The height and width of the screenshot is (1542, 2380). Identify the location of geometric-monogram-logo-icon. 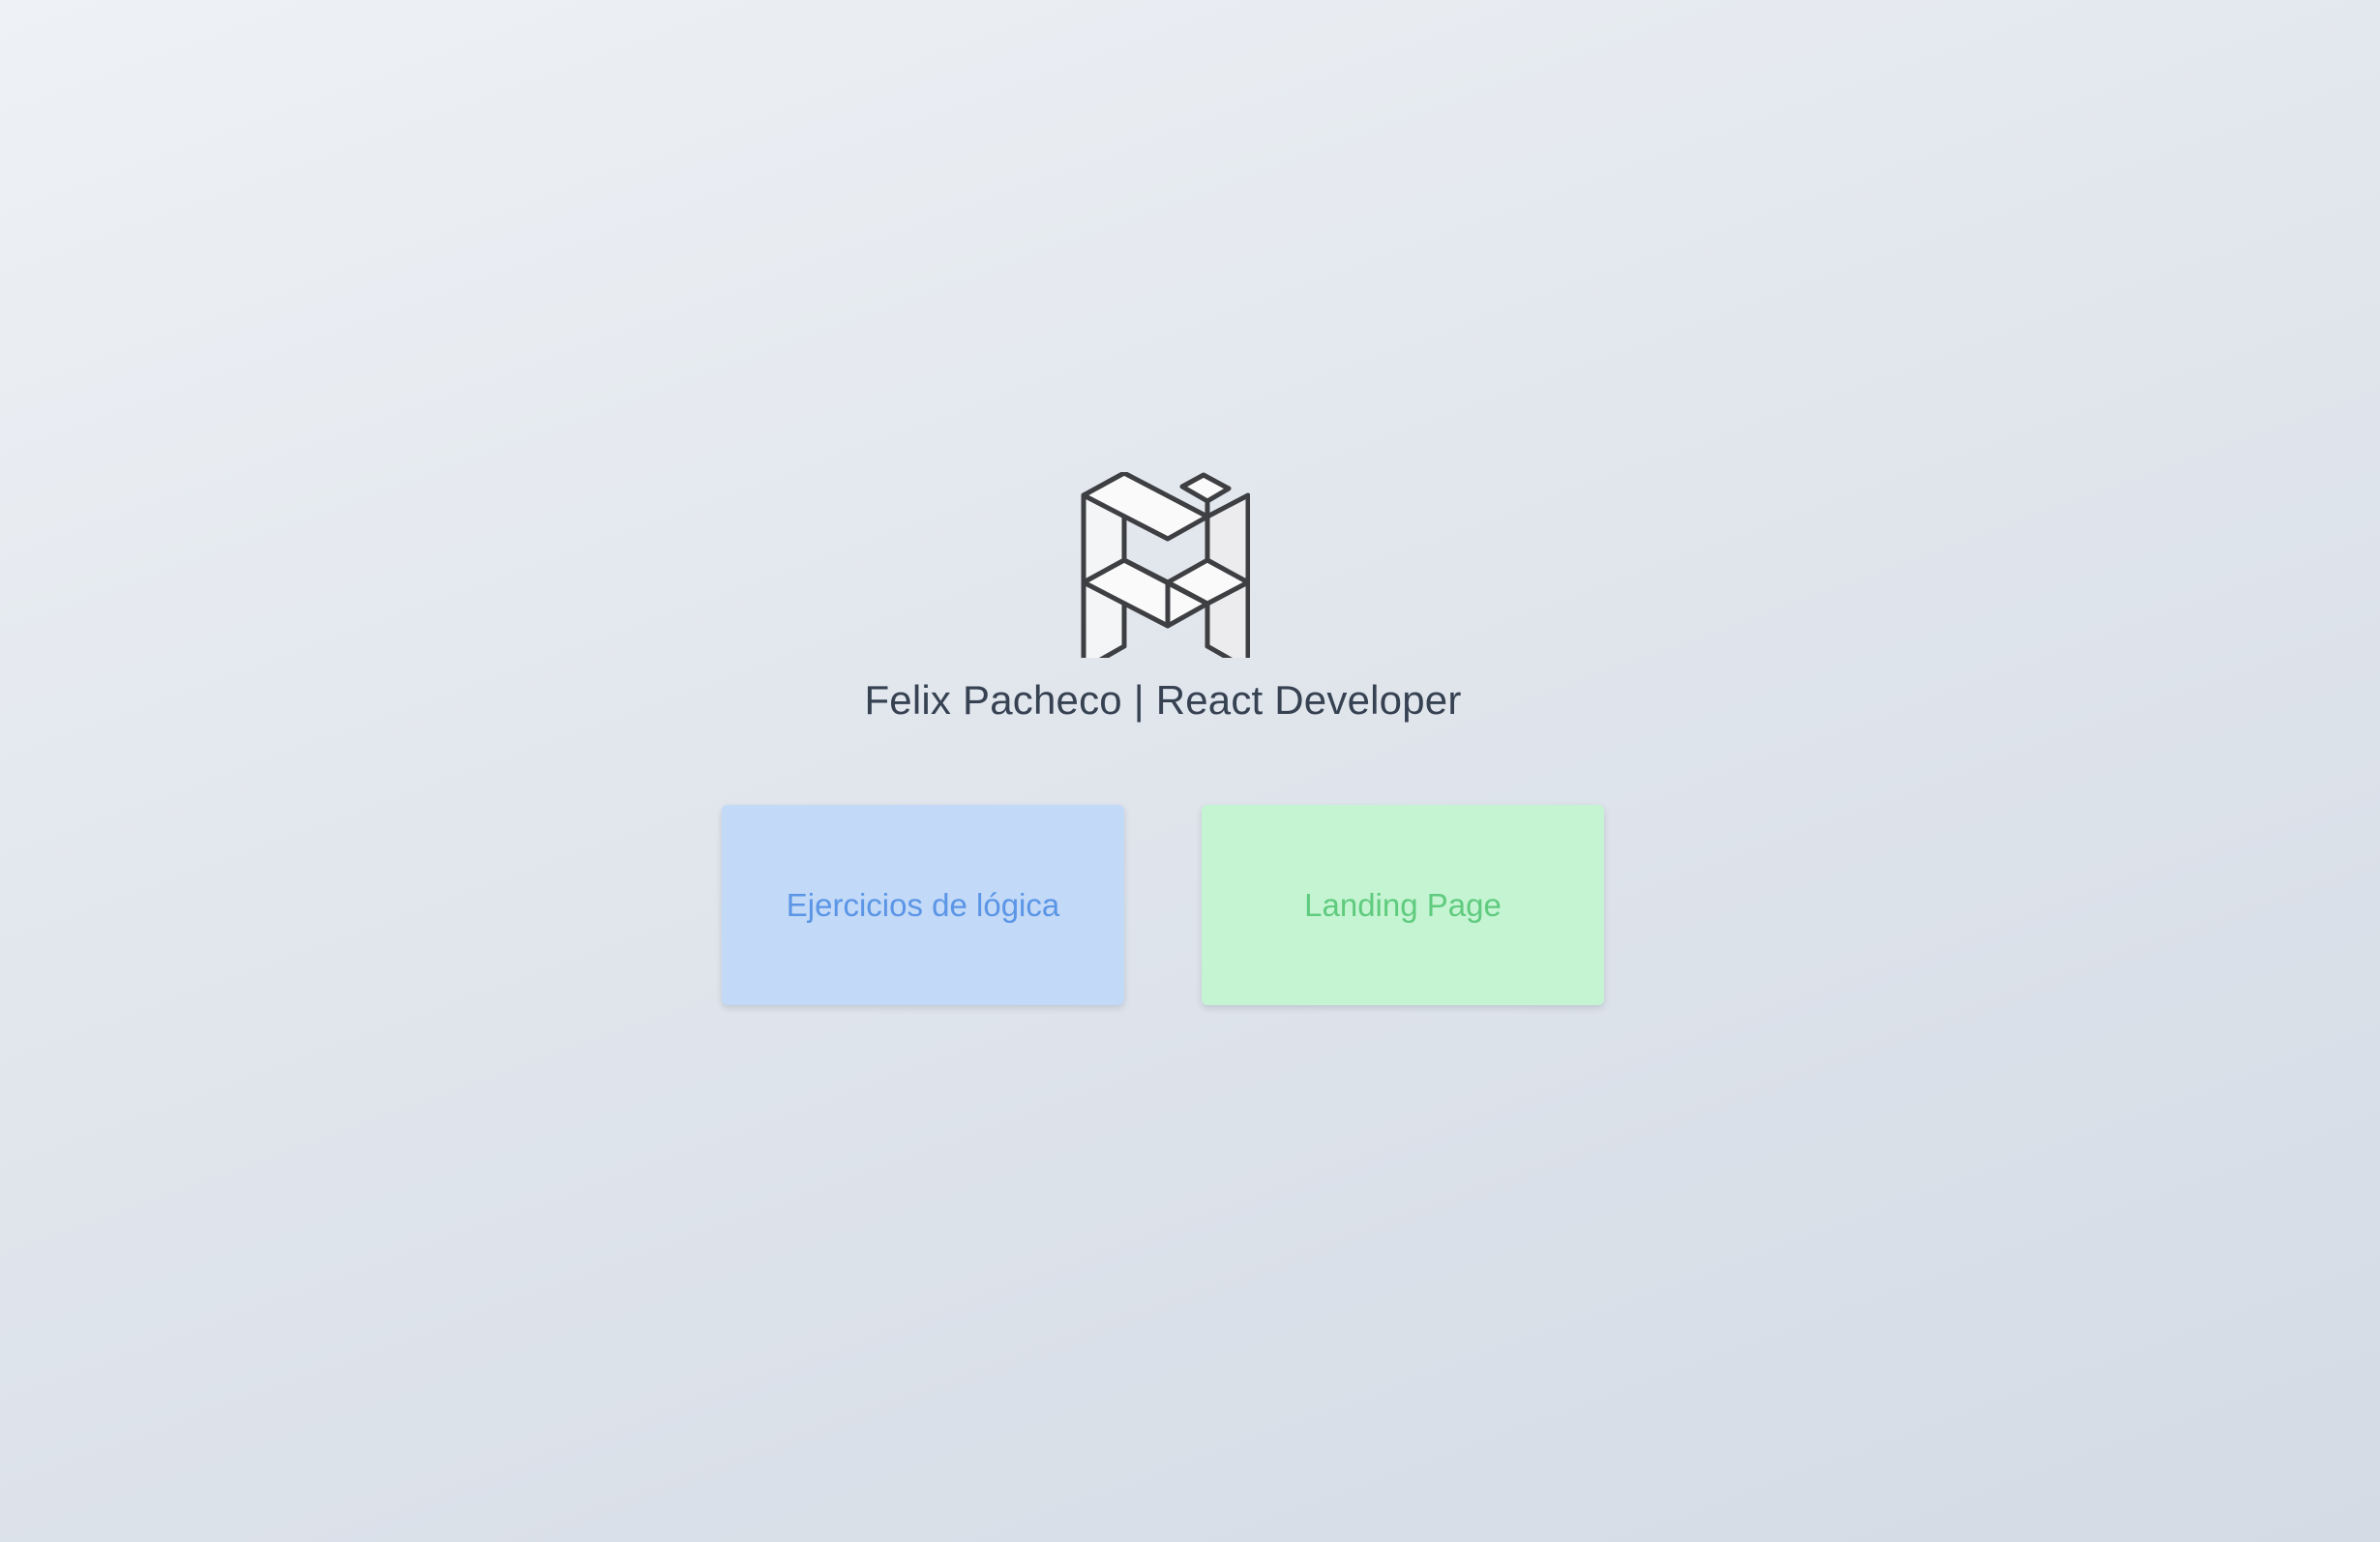
(1166, 565).